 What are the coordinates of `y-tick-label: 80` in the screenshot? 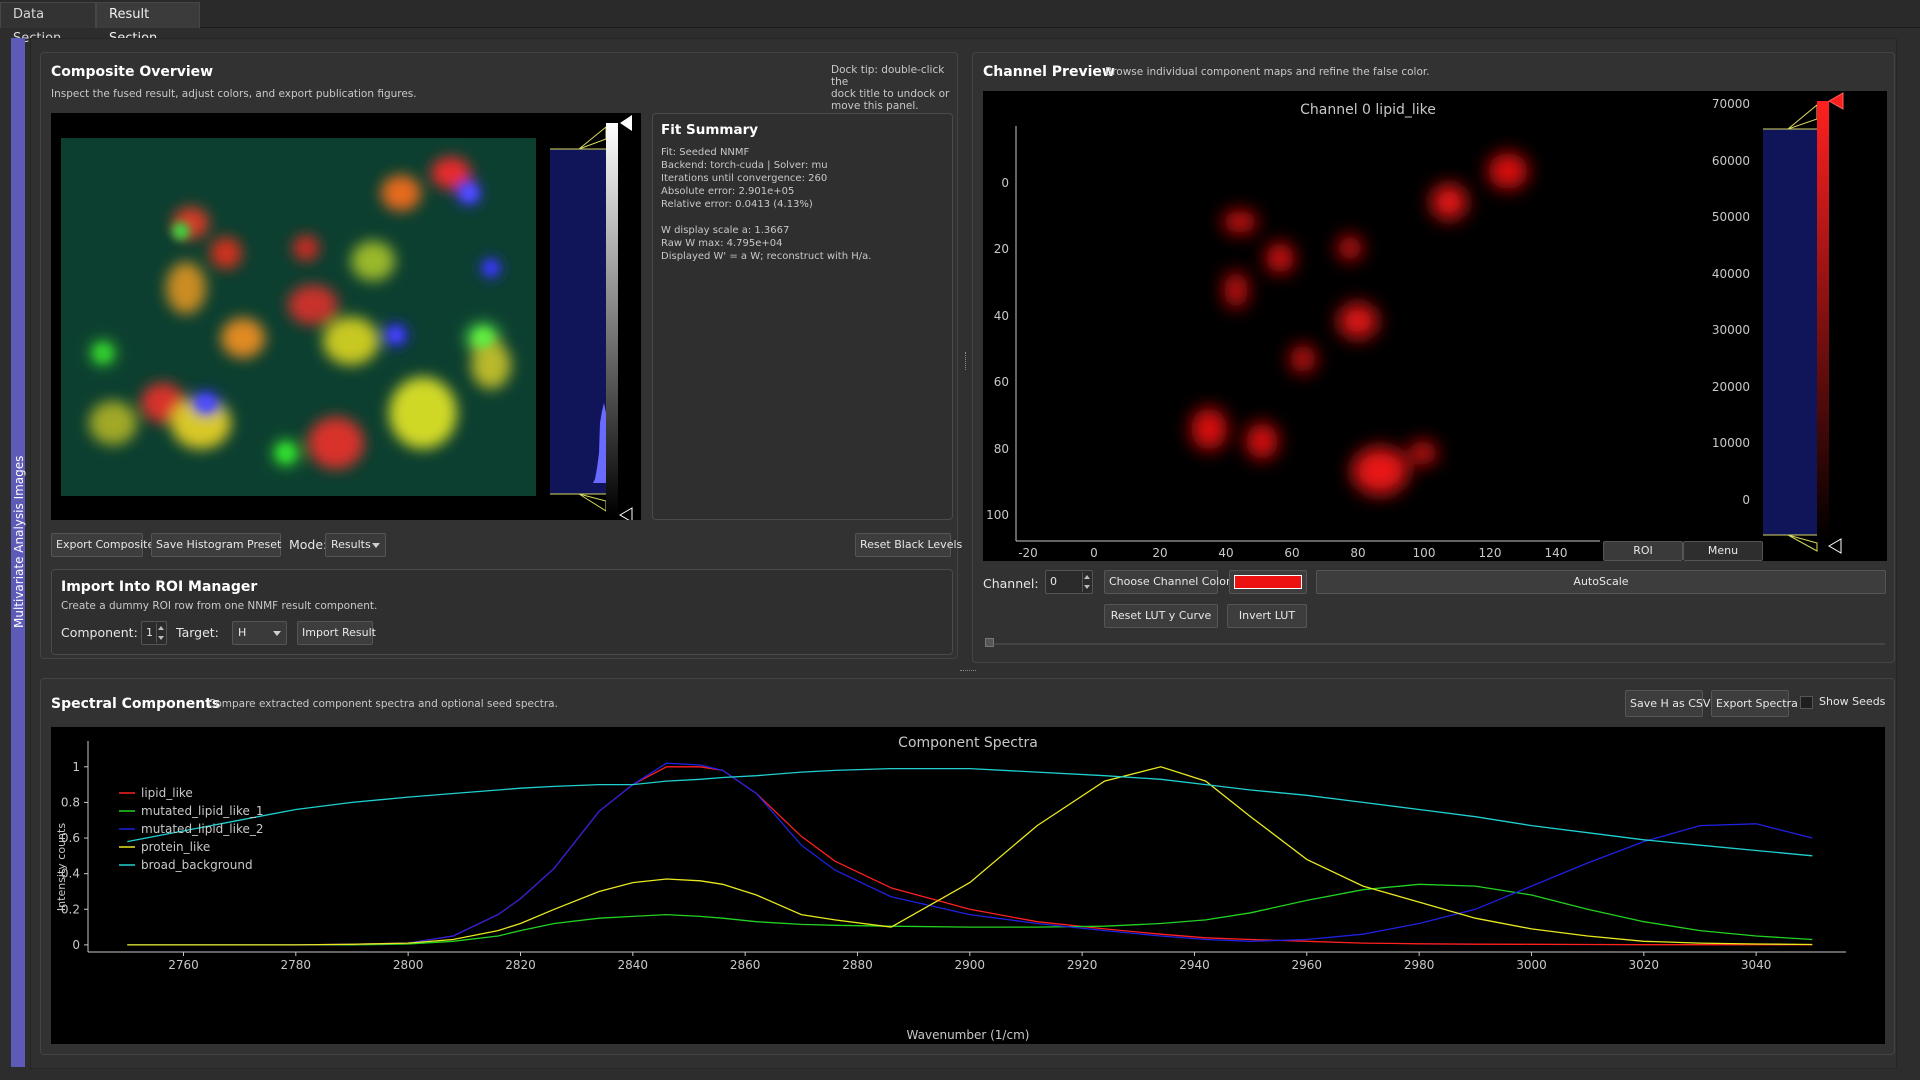 It's located at (1001, 449).